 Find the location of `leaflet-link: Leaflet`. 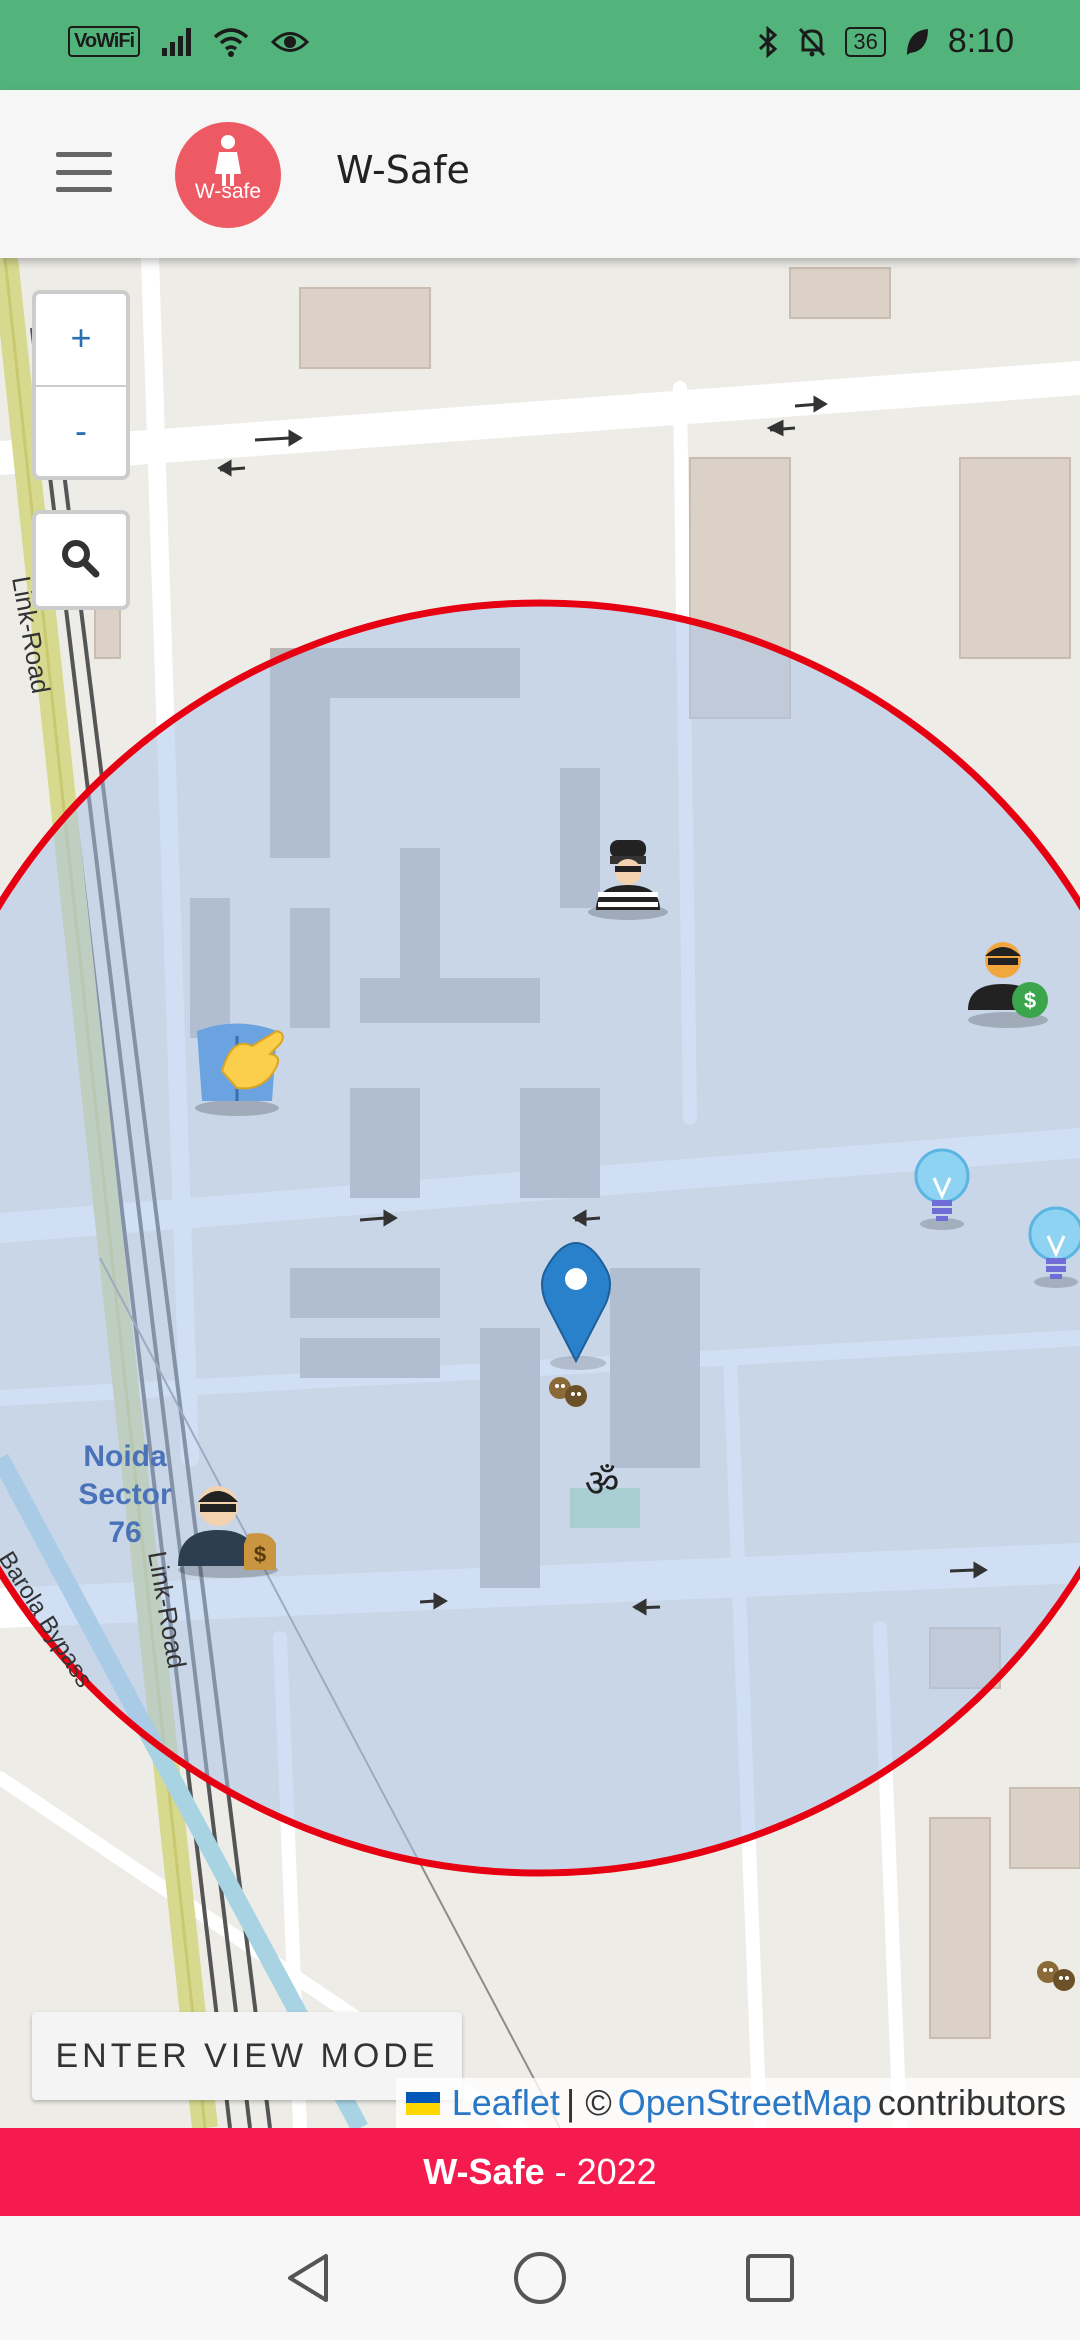

leaflet-link: Leaflet is located at coordinates (506, 2103).